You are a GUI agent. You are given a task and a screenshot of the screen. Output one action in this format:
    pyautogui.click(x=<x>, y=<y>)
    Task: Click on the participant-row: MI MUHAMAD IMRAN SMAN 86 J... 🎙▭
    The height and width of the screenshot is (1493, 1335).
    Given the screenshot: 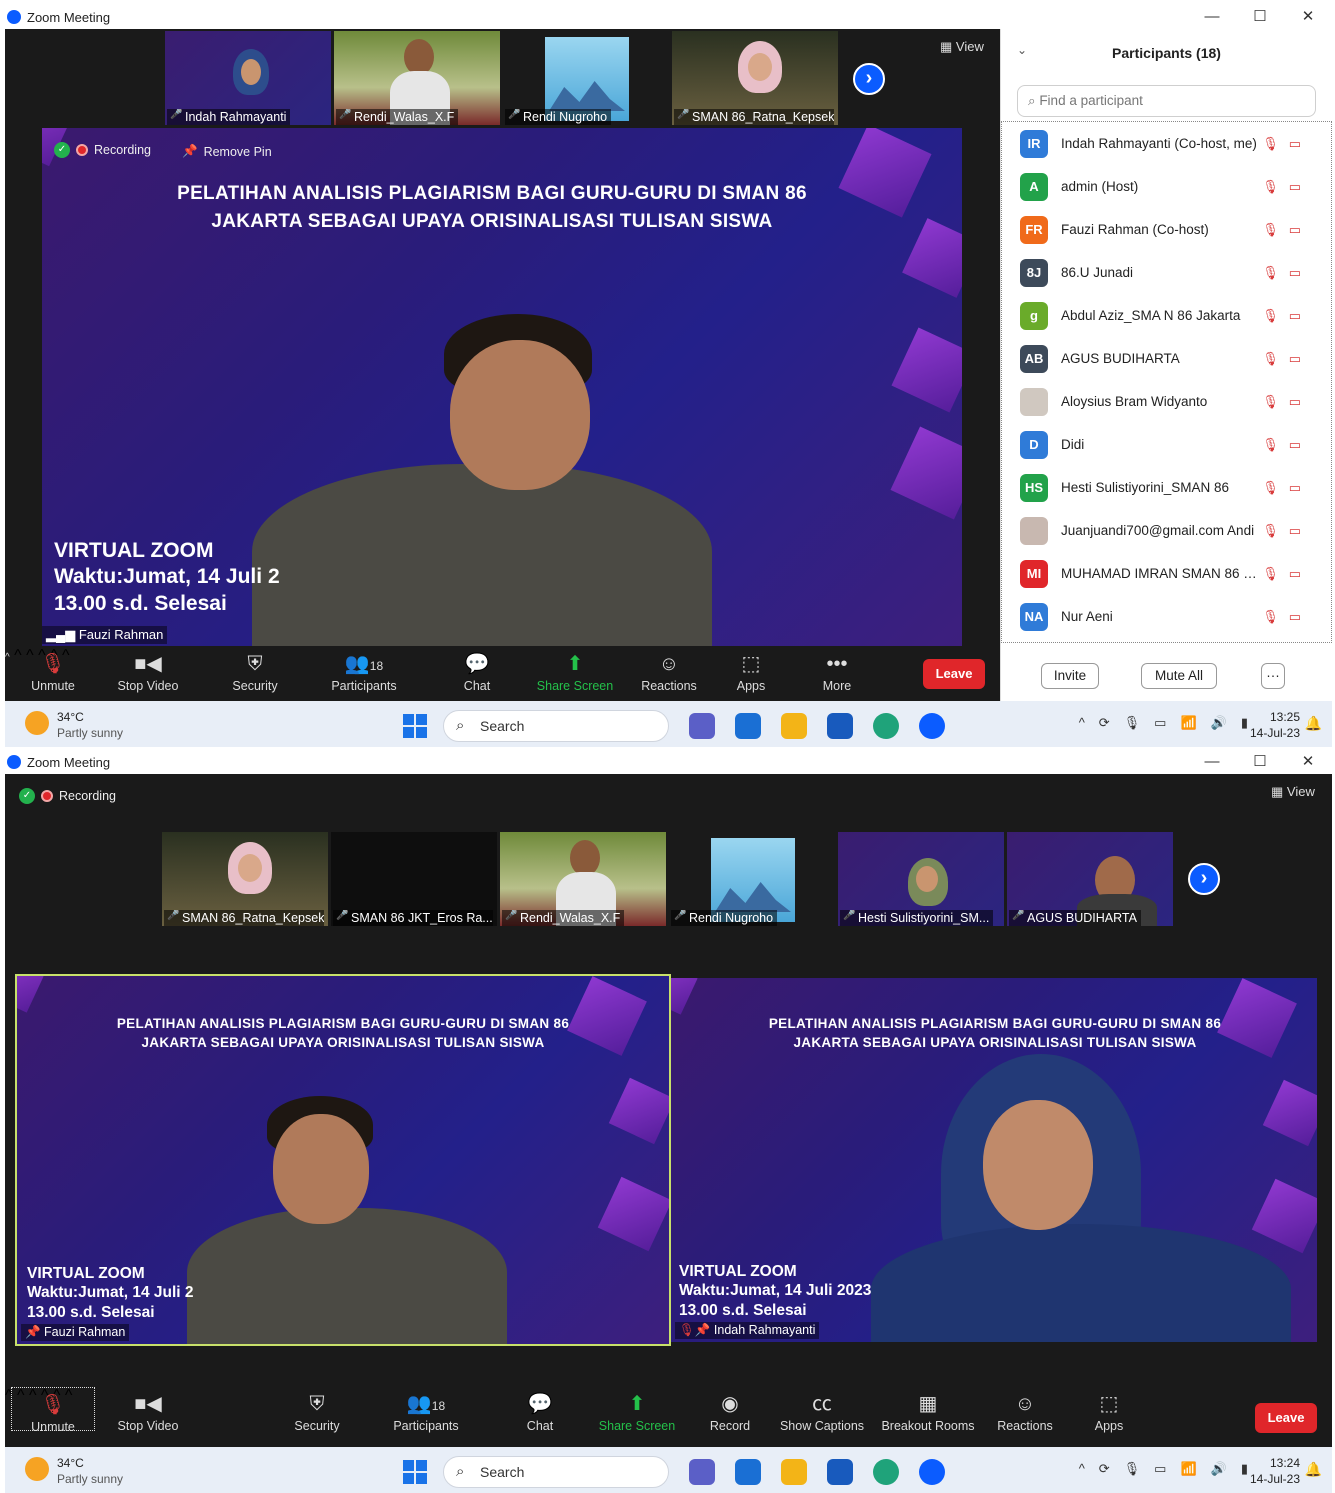 What is the action you would take?
    pyautogui.click(x=1166, y=573)
    